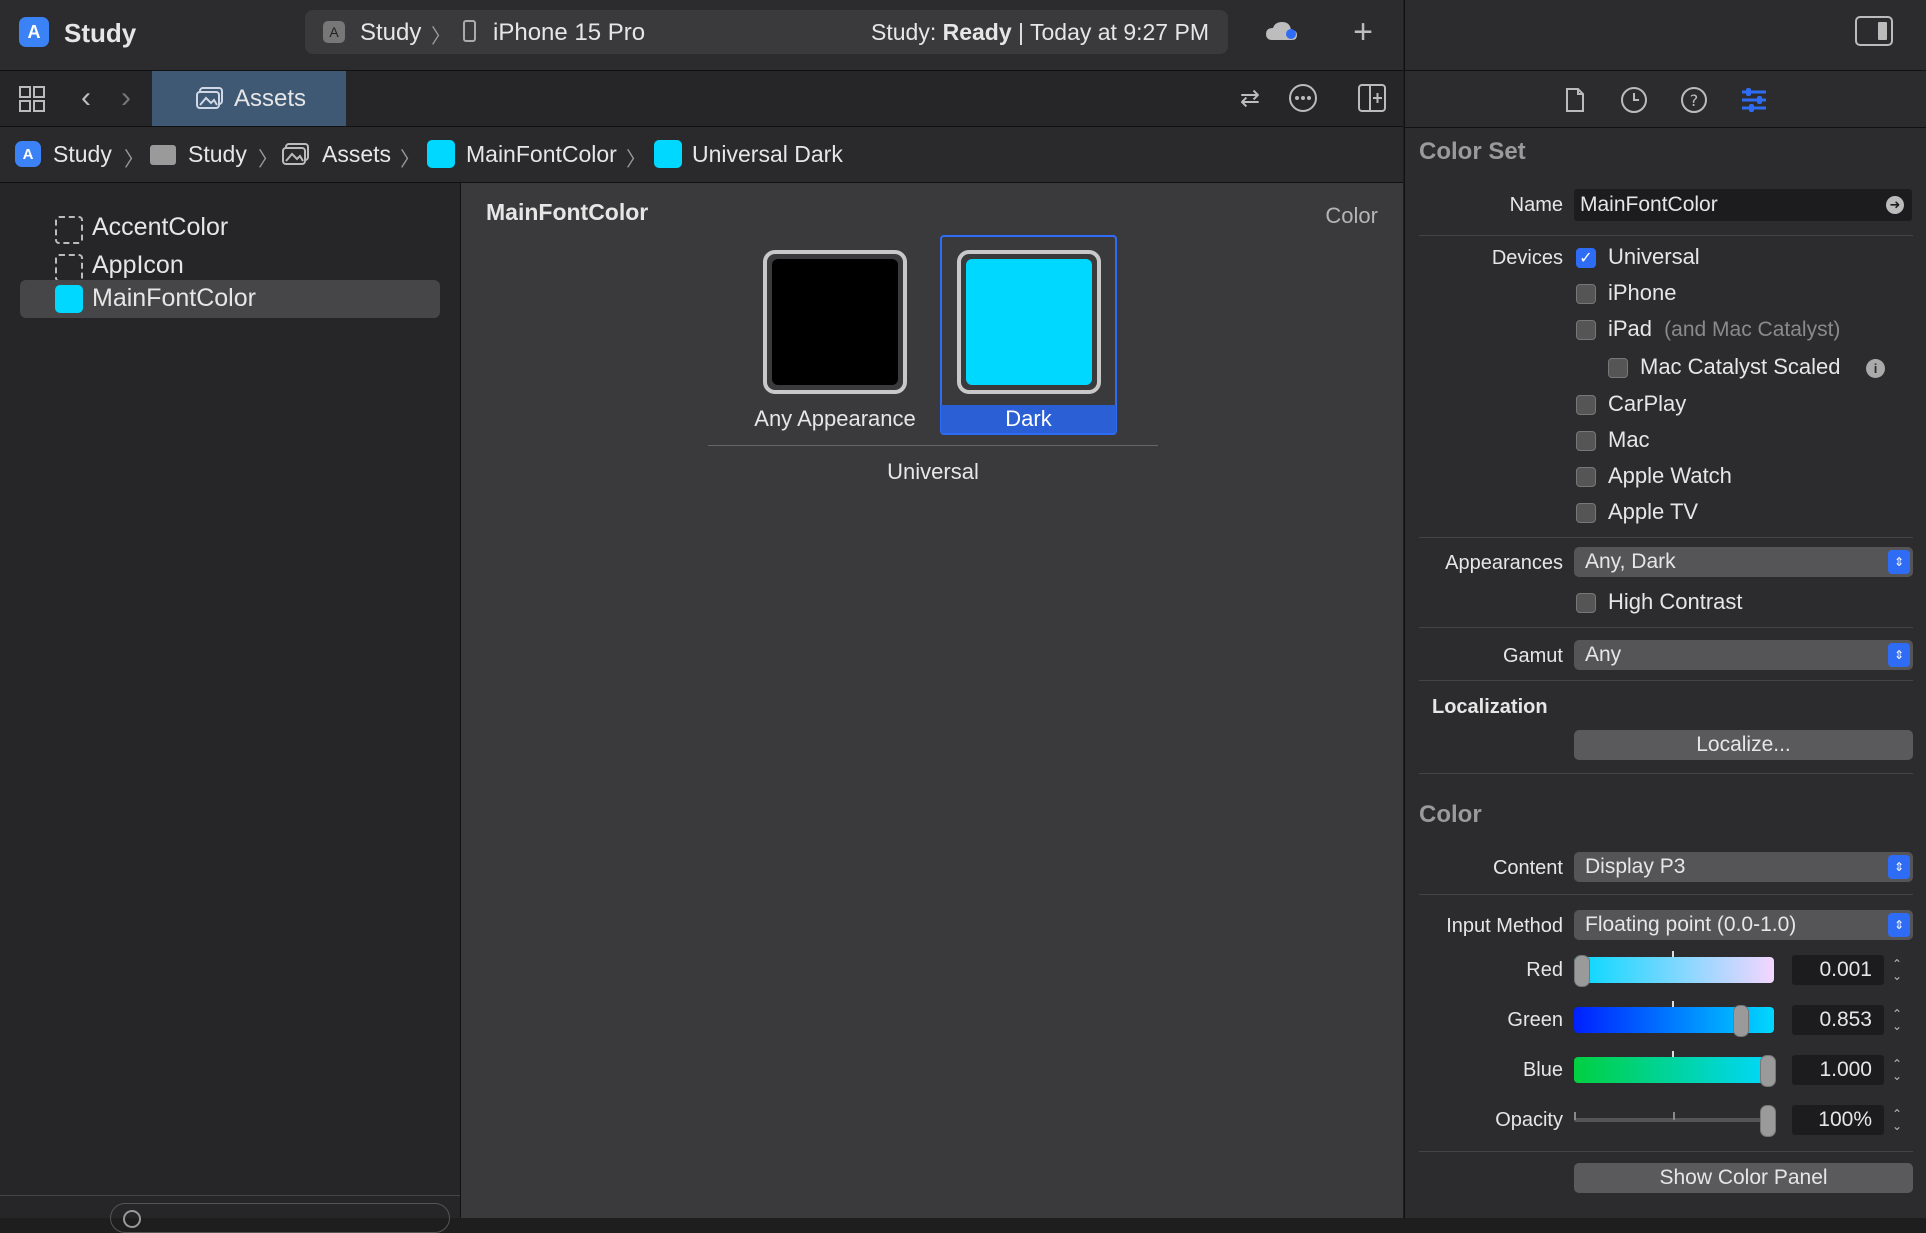 Image resolution: width=1926 pixels, height=1233 pixels. I want to click on toggle-inspector-icon, so click(1874, 31).